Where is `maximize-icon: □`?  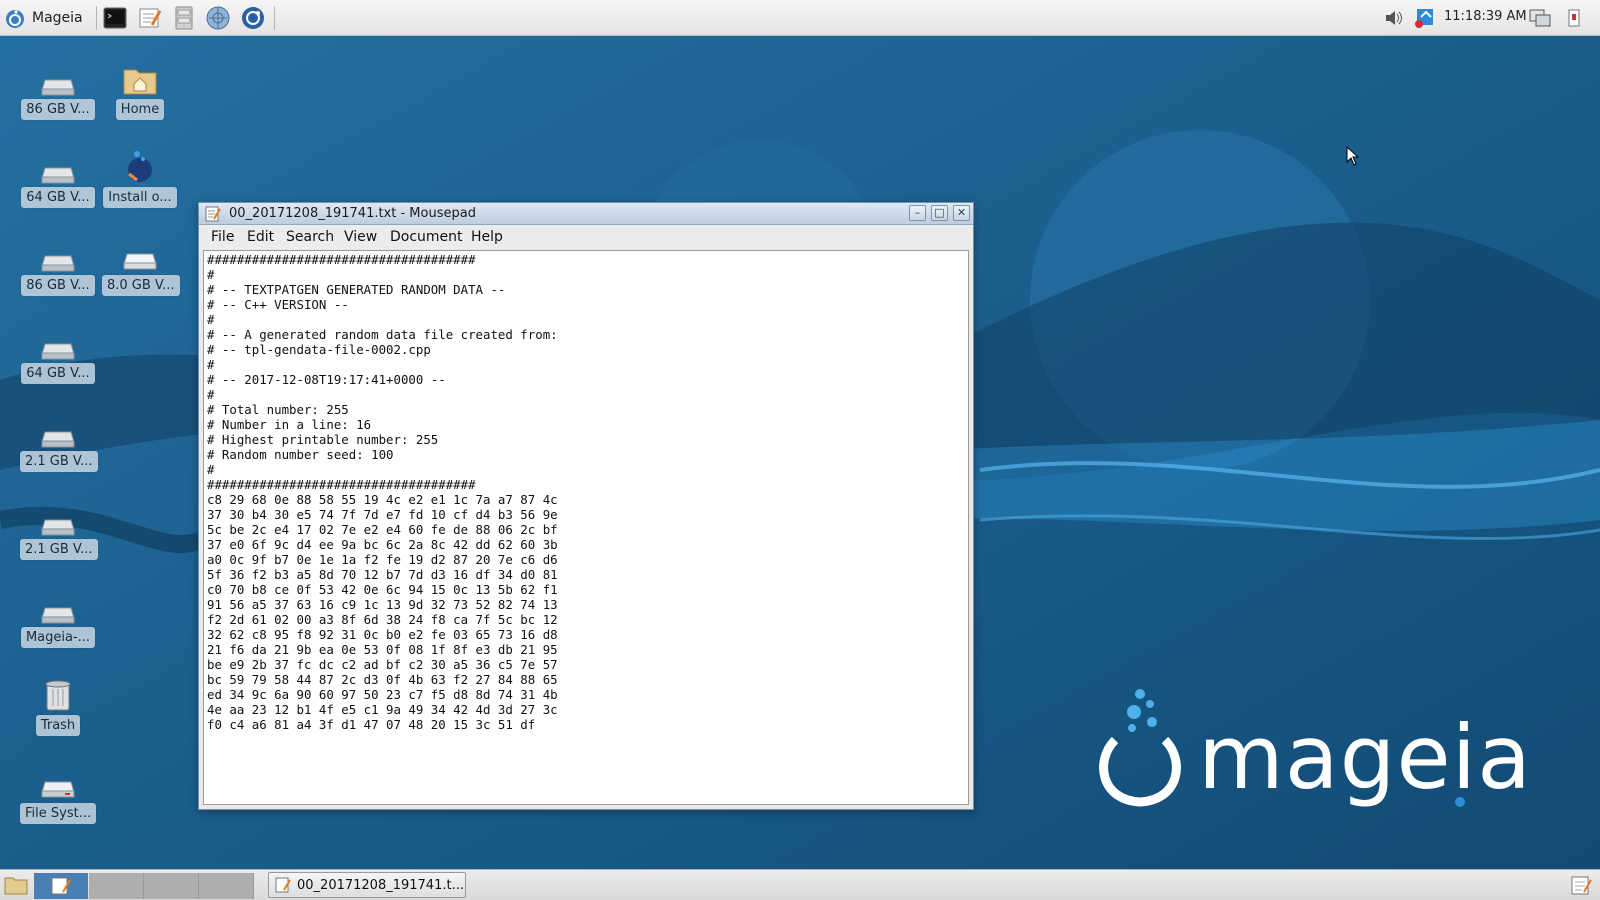 maximize-icon: □ is located at coordinates (939, 212).